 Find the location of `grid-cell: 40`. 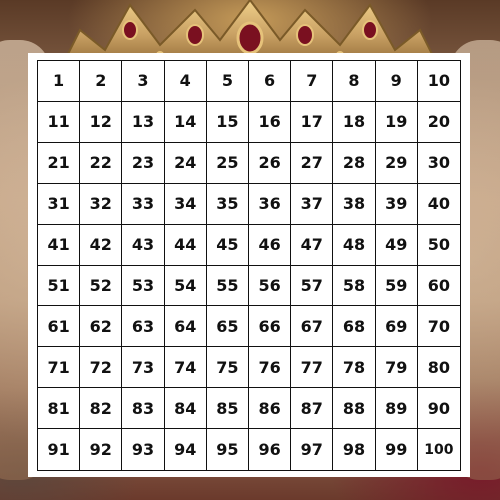

grid-cell: 40 is located at coordinates (438, 204).